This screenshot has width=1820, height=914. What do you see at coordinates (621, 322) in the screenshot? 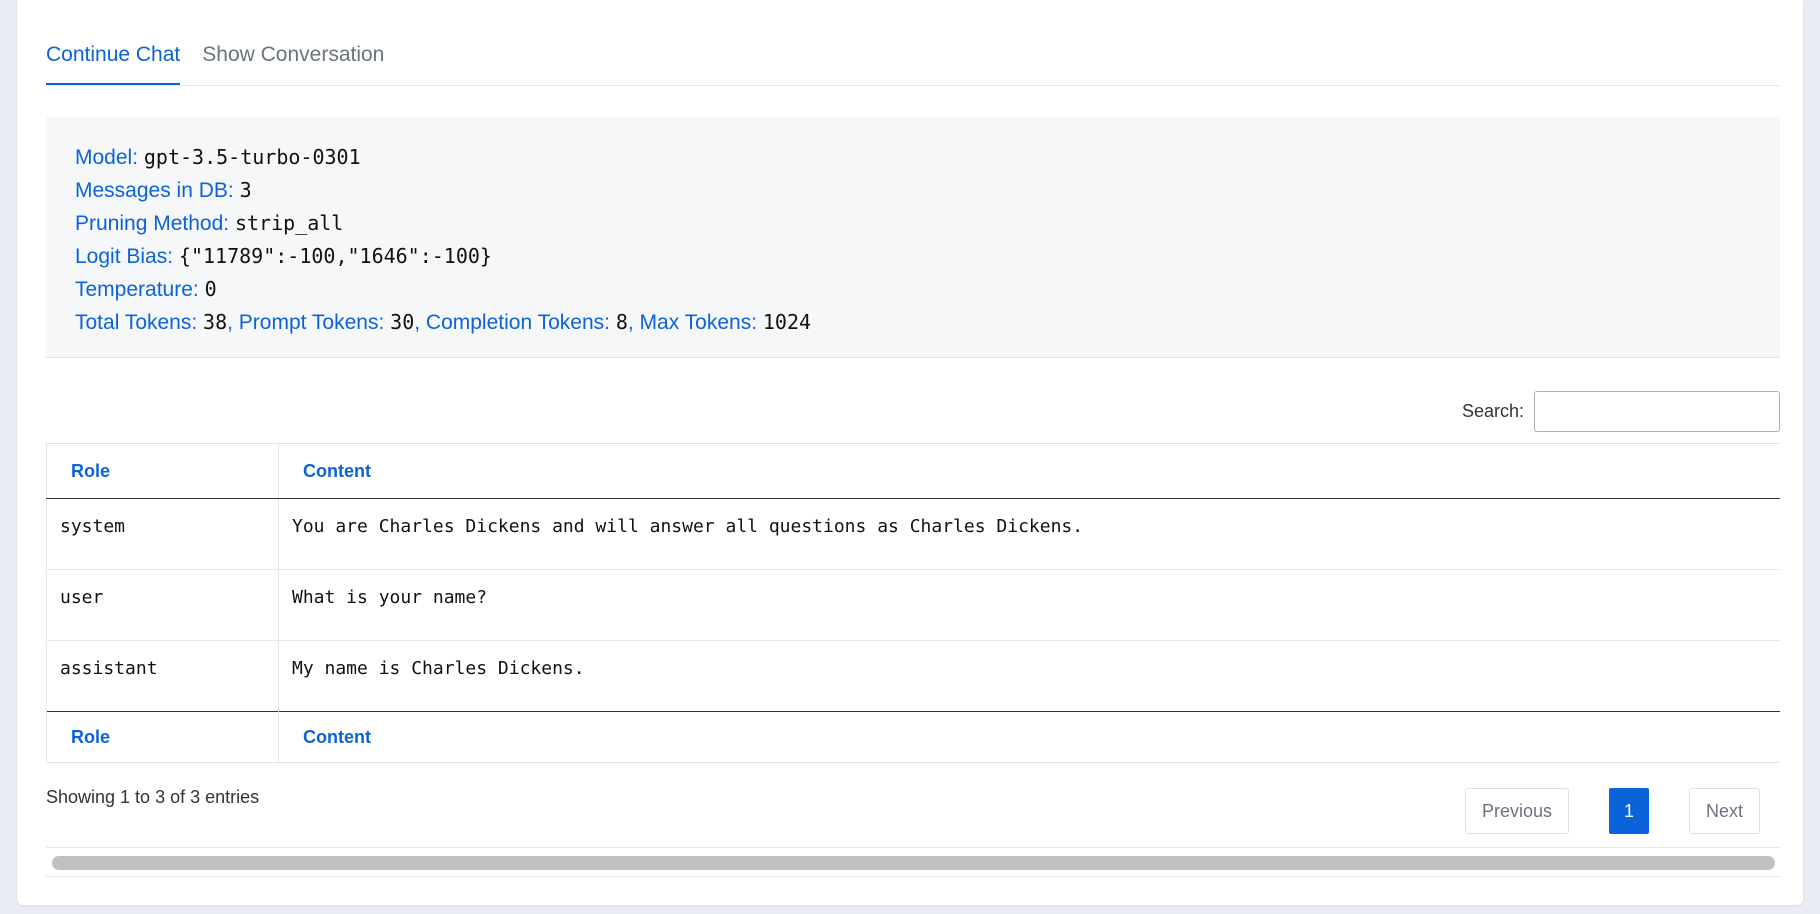
I see `completion-tokens-value: 8` at bounding box center [621, 322].